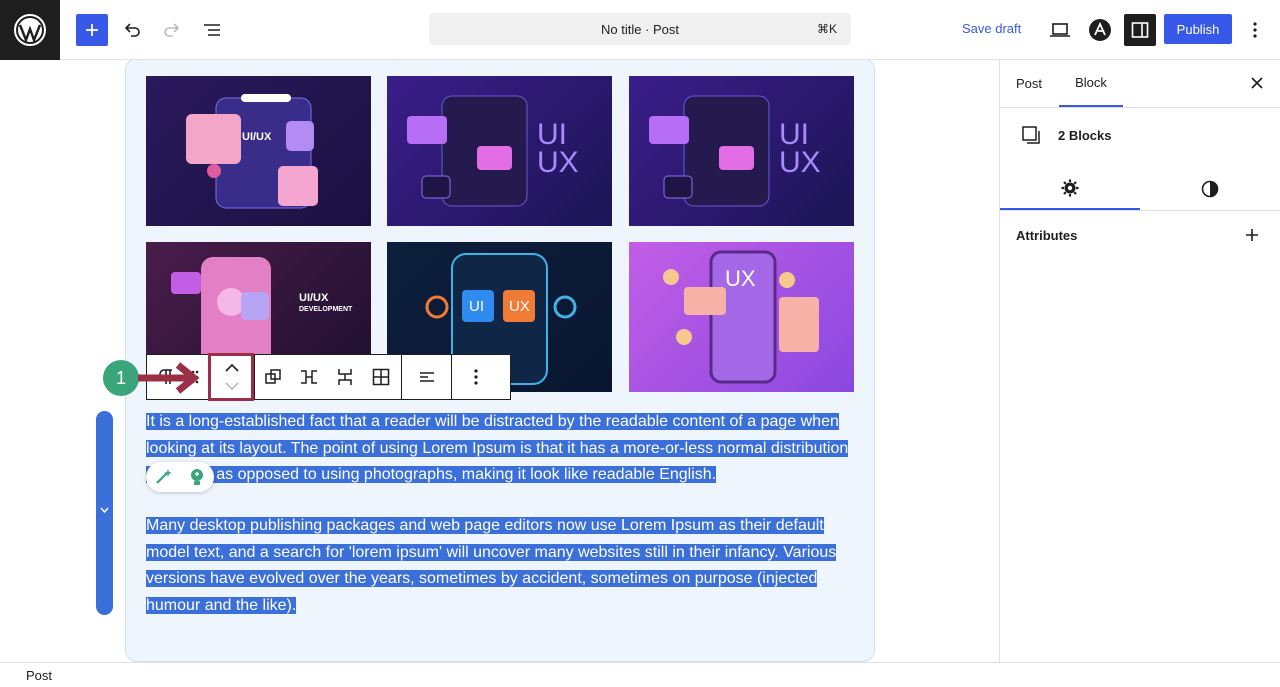 The height and width of the screenshot is (687, 1280). I want to click on grid-icon, so click(381, 377).